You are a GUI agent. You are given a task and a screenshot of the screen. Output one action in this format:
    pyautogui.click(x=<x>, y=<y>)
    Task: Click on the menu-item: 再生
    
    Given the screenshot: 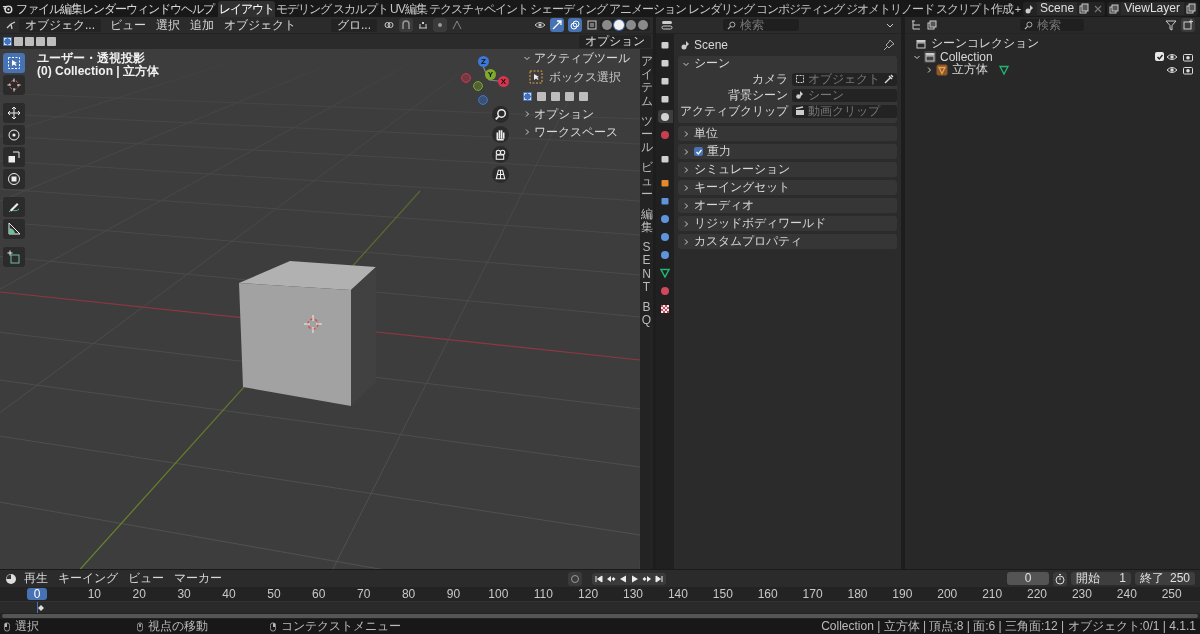 What is the action you would take?
    pyautogui.click(x=36, y=578)
    